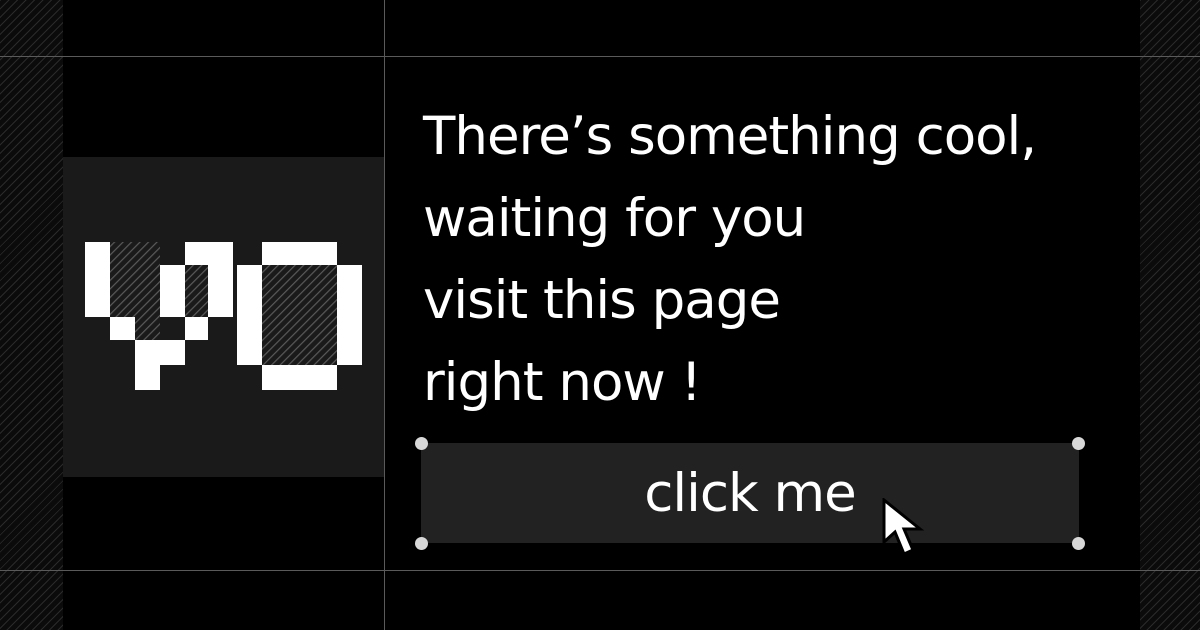 This screenshot has width=1200, height=630. I want to click on right-hatched-border, so click(1170, 315).